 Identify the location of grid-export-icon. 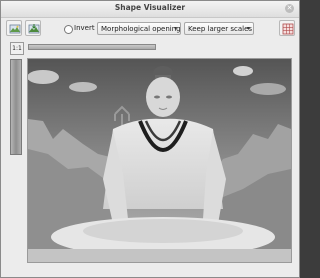
(288, 29).